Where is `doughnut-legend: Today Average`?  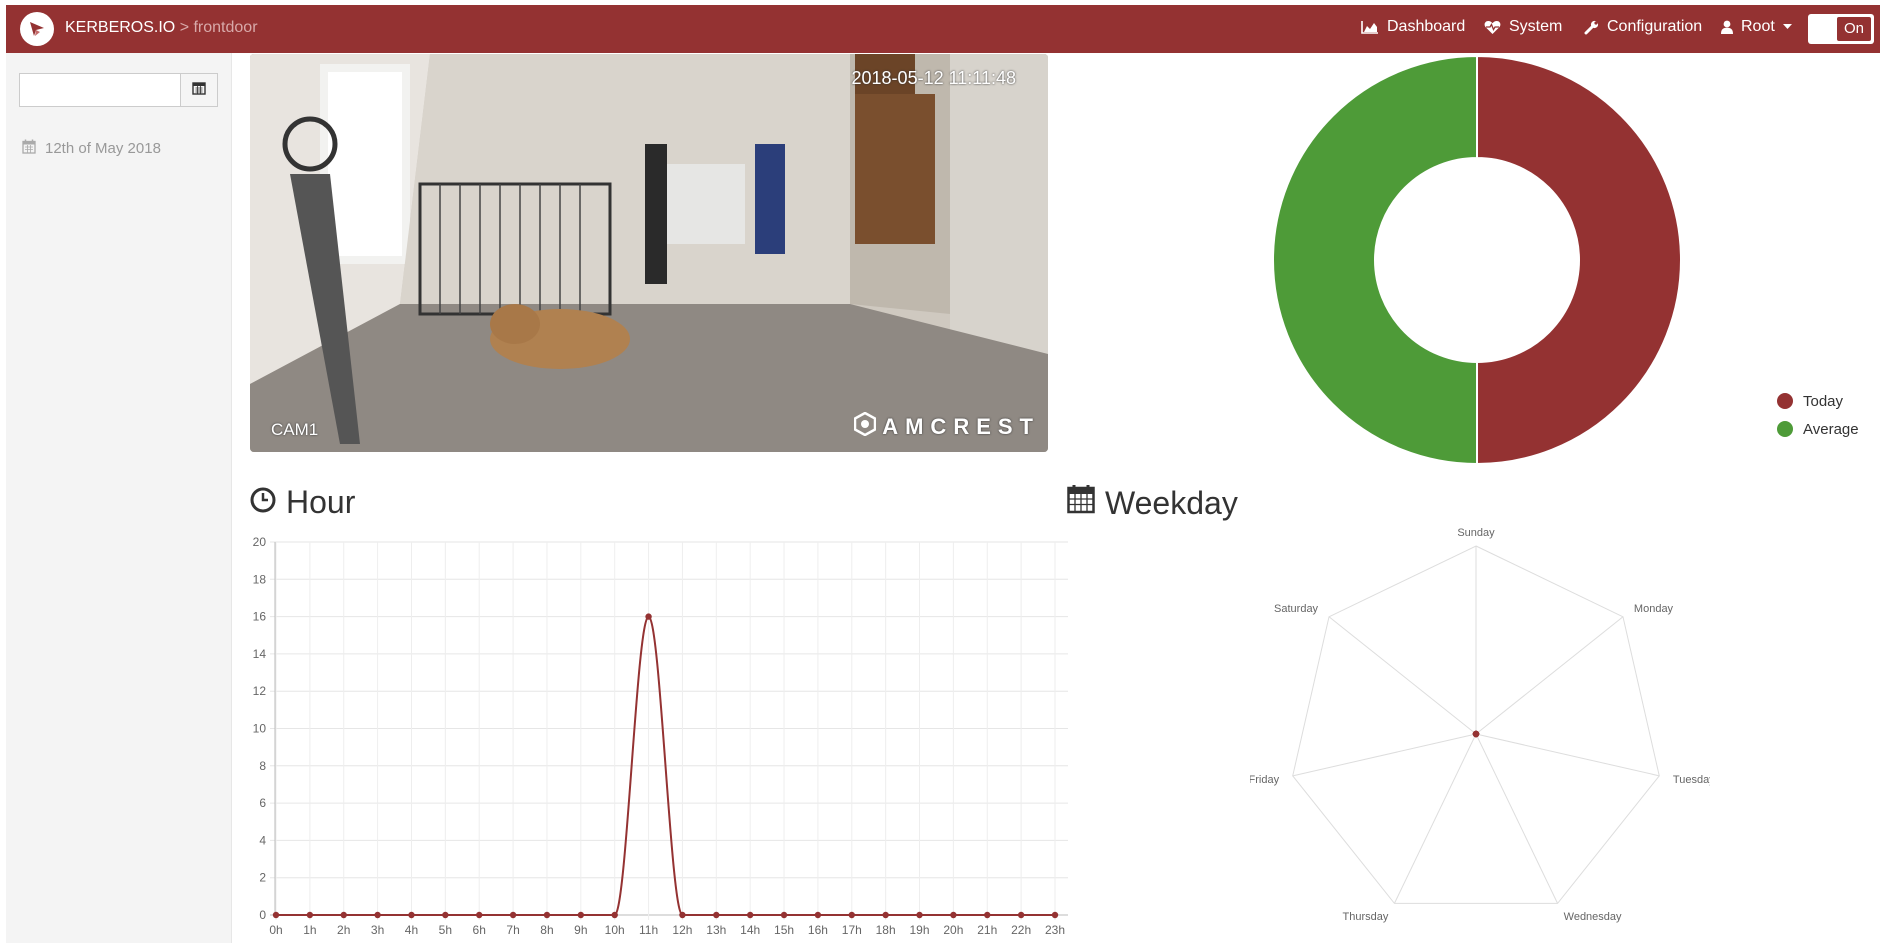
doughnut-legend: Today Average is located at coordinates (1818, 415).